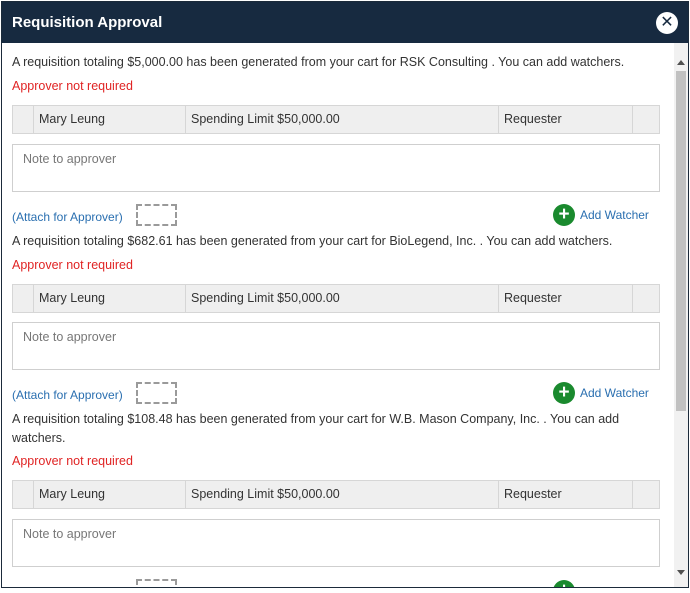 This screenshot has height=593, width=690. I want to click on scrollbar-thumb, so click(681, 241).